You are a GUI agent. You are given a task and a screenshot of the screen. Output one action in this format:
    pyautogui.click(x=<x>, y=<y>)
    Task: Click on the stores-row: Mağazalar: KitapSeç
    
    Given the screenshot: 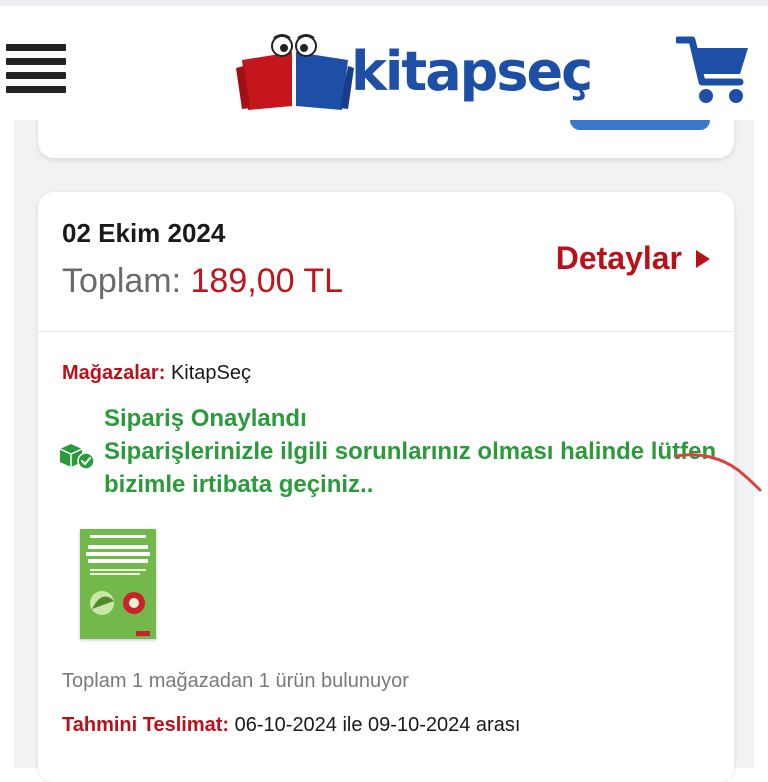 What is the action you would take?
    pyautogui.click(x=156, y=373)
    